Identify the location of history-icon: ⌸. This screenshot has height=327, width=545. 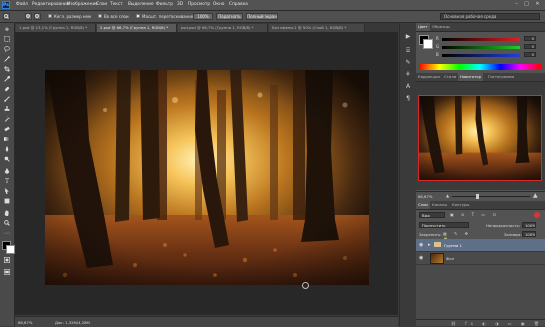
(408, 51).